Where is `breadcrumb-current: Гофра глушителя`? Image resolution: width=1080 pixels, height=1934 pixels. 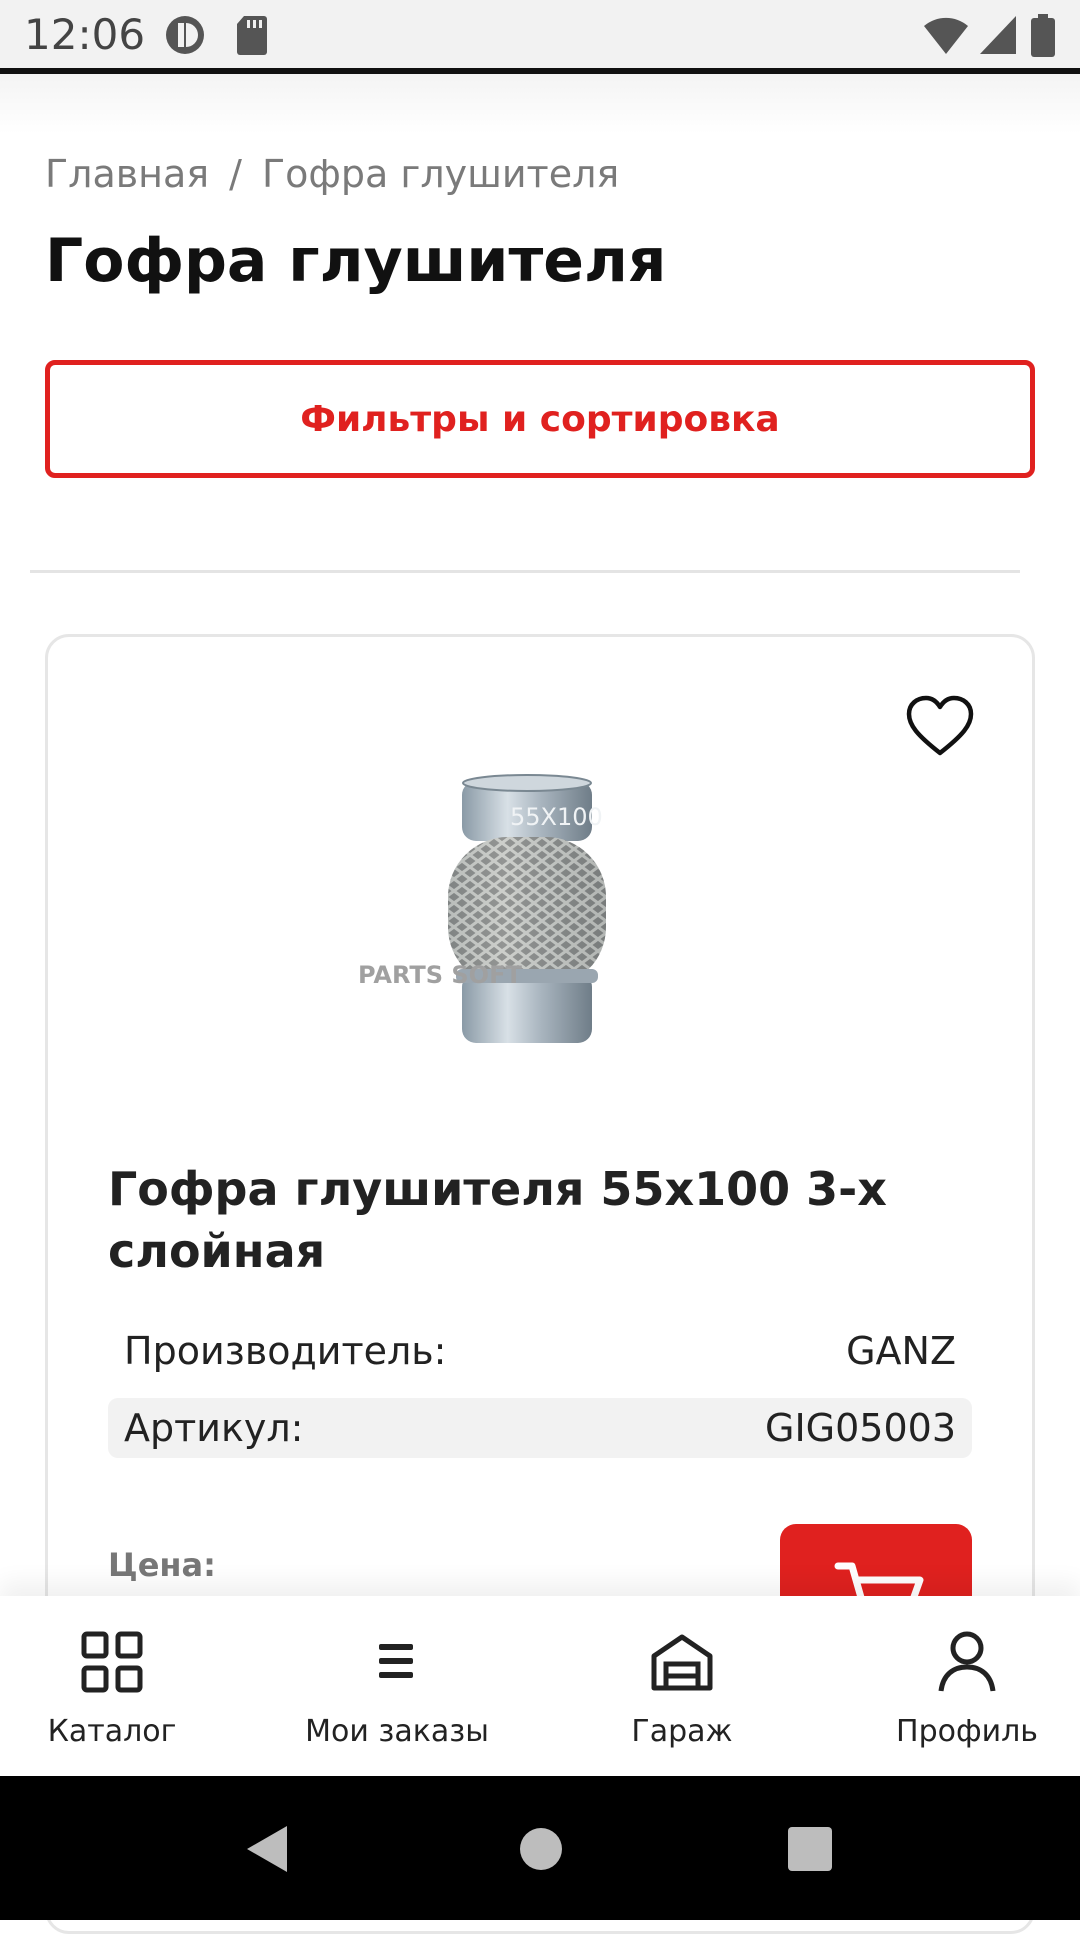 breadcrumb-current: Гофра глушителя is located at coordinates (440, 174).